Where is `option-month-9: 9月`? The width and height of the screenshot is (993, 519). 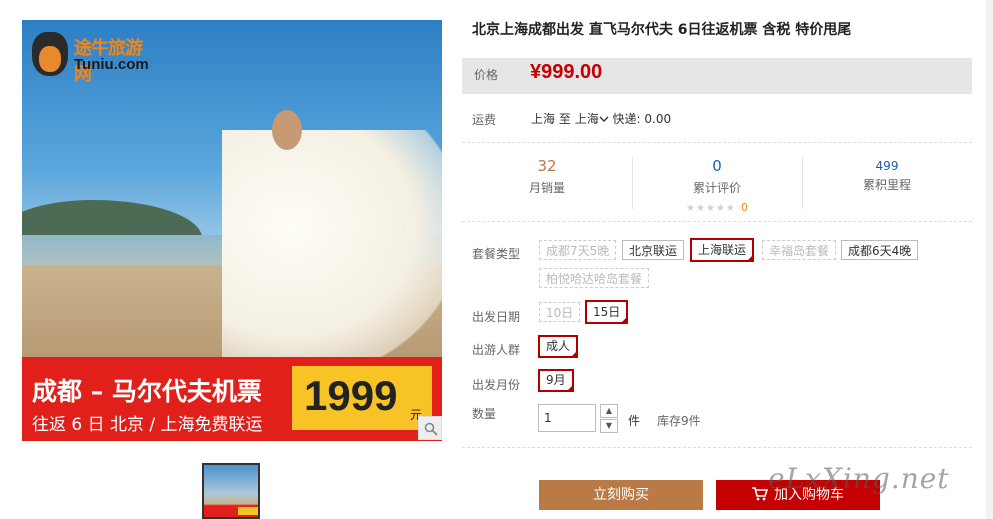
option-month-9: 9月 is located at coordinates (556, 380).